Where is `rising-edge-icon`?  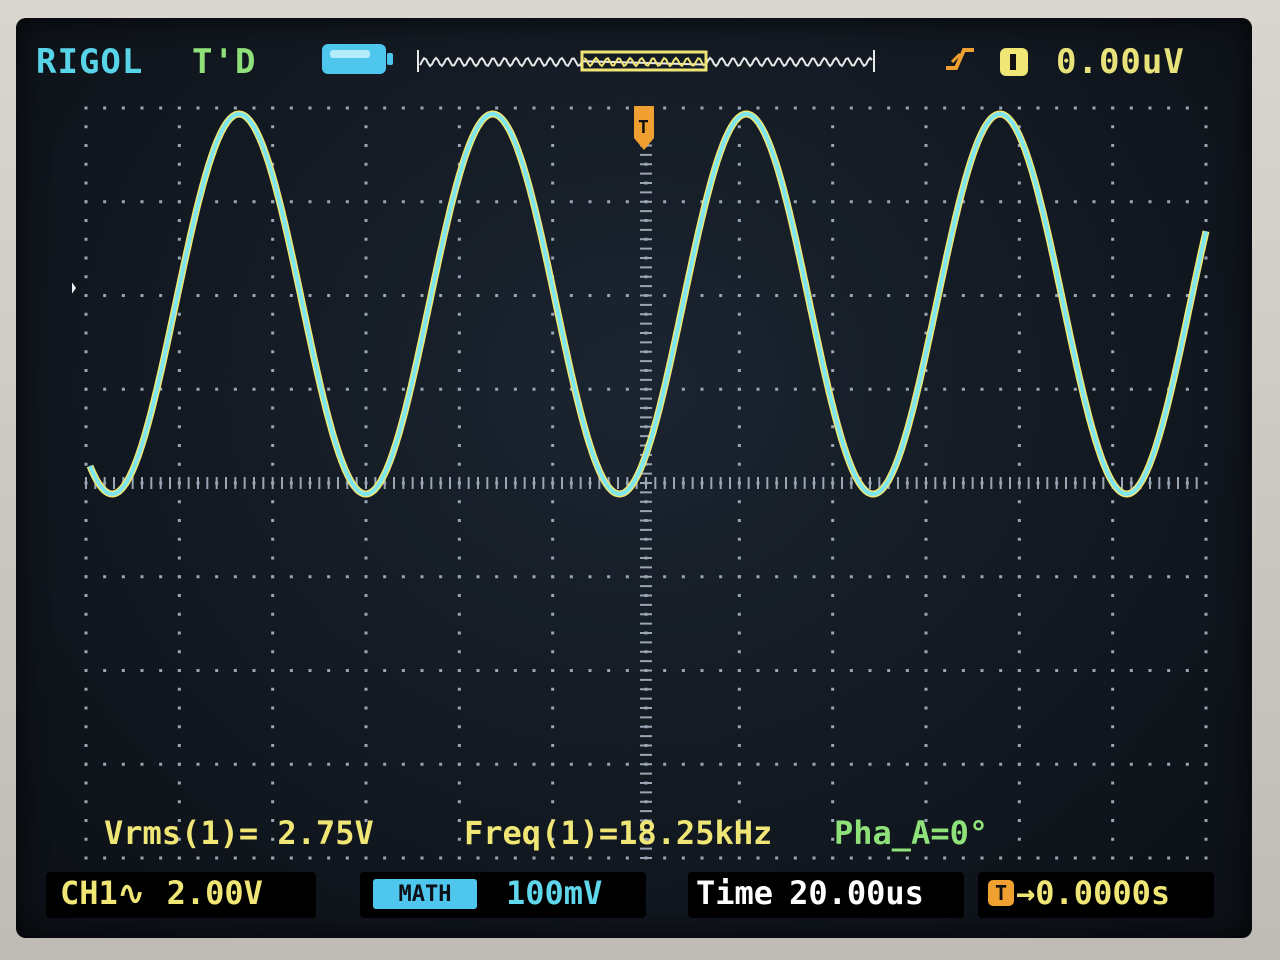
rising-edge-icon is located at coordinates (960, 59).